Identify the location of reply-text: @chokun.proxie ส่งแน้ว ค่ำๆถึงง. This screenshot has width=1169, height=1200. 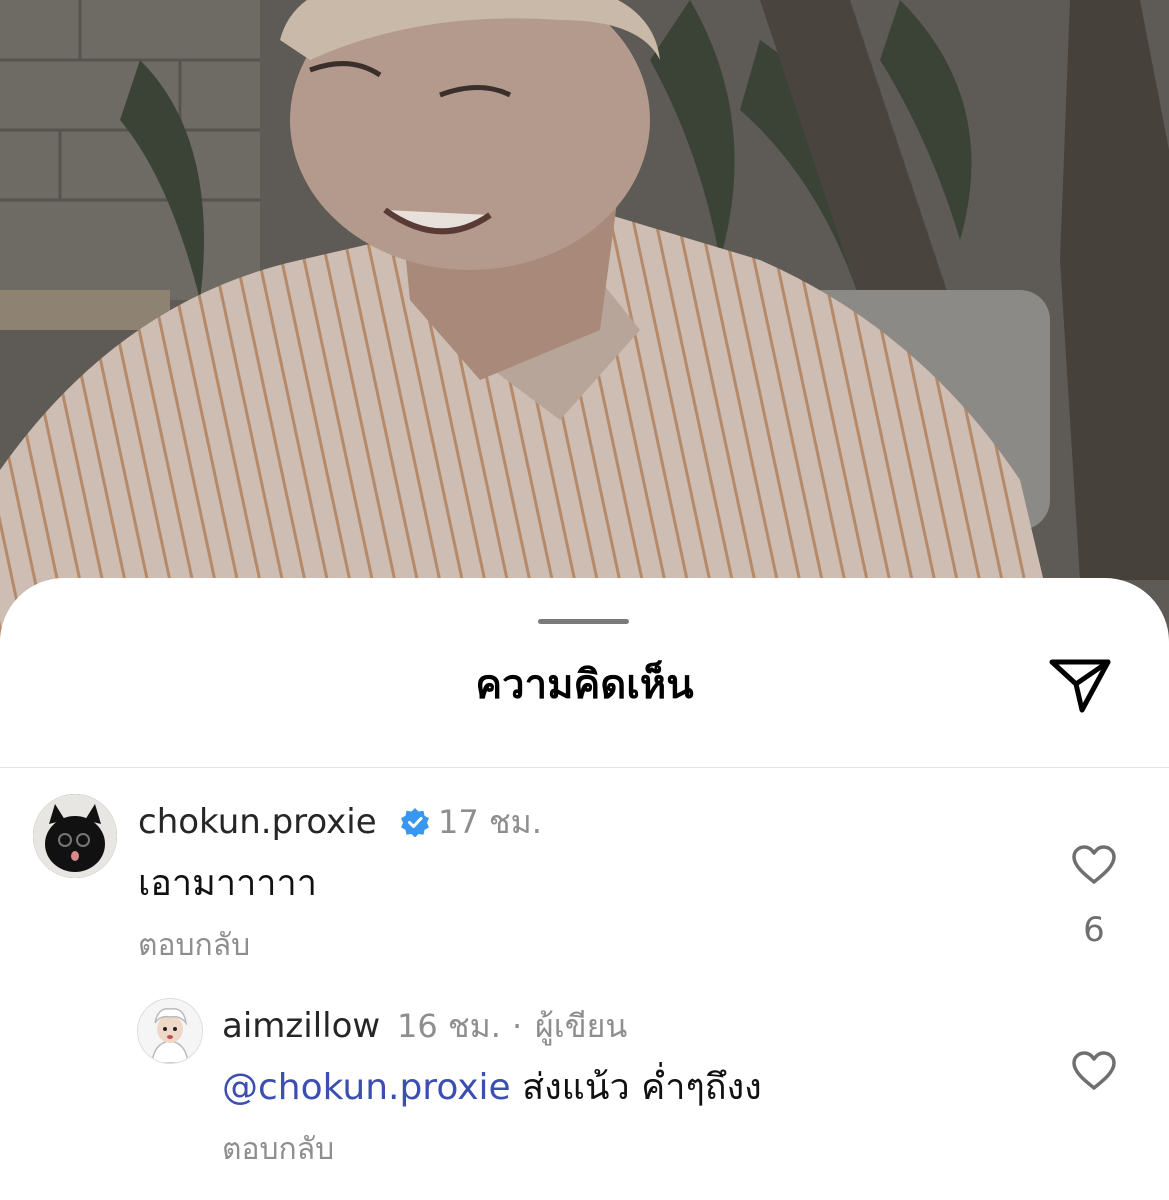
(492, 1088).